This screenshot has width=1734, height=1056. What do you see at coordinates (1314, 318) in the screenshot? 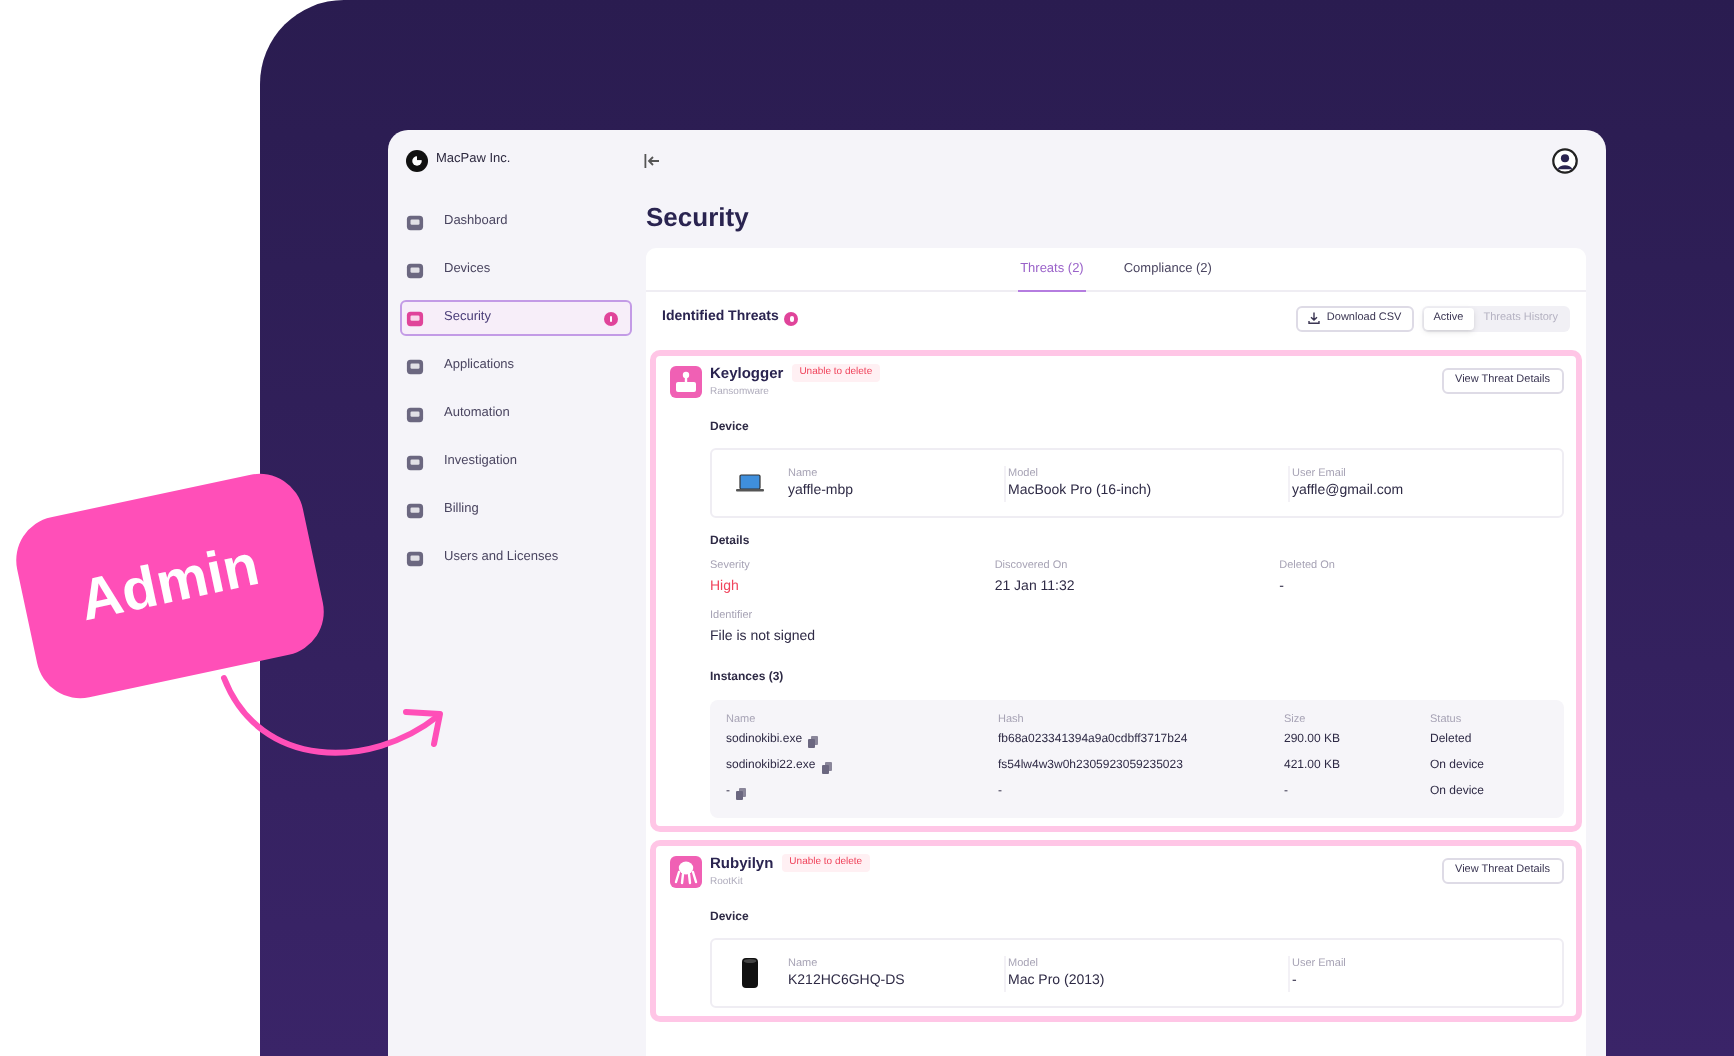
I see `download-icon` at bounding box center [1314, 318].